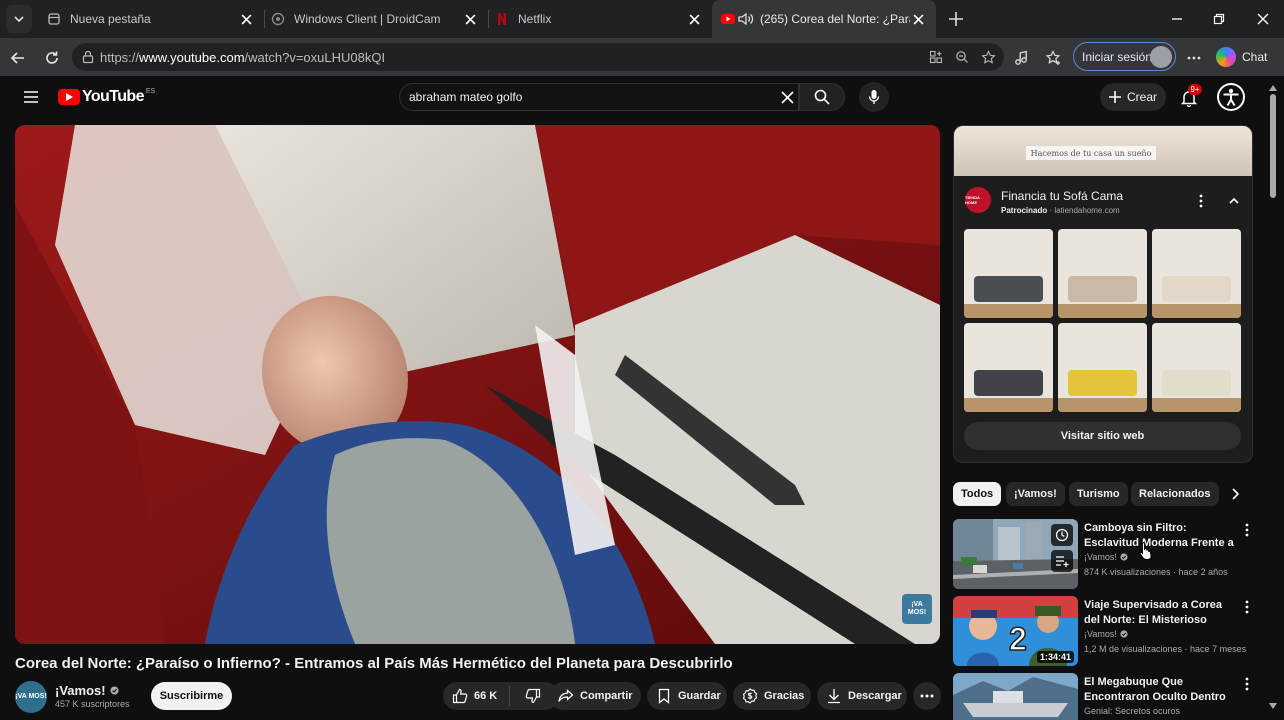 The height and width of the screenshot is (720, 1284). What do you see at coordinates (1194, 58) in the screenshot?
I see `more-options-icon` at bounding box center [1194, 58].